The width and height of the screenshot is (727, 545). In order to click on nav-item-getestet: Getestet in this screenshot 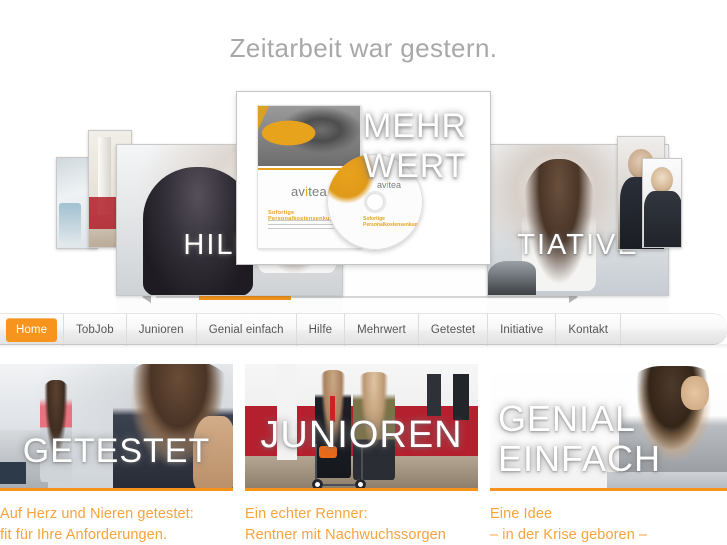, I will do `click(454, 330)`.